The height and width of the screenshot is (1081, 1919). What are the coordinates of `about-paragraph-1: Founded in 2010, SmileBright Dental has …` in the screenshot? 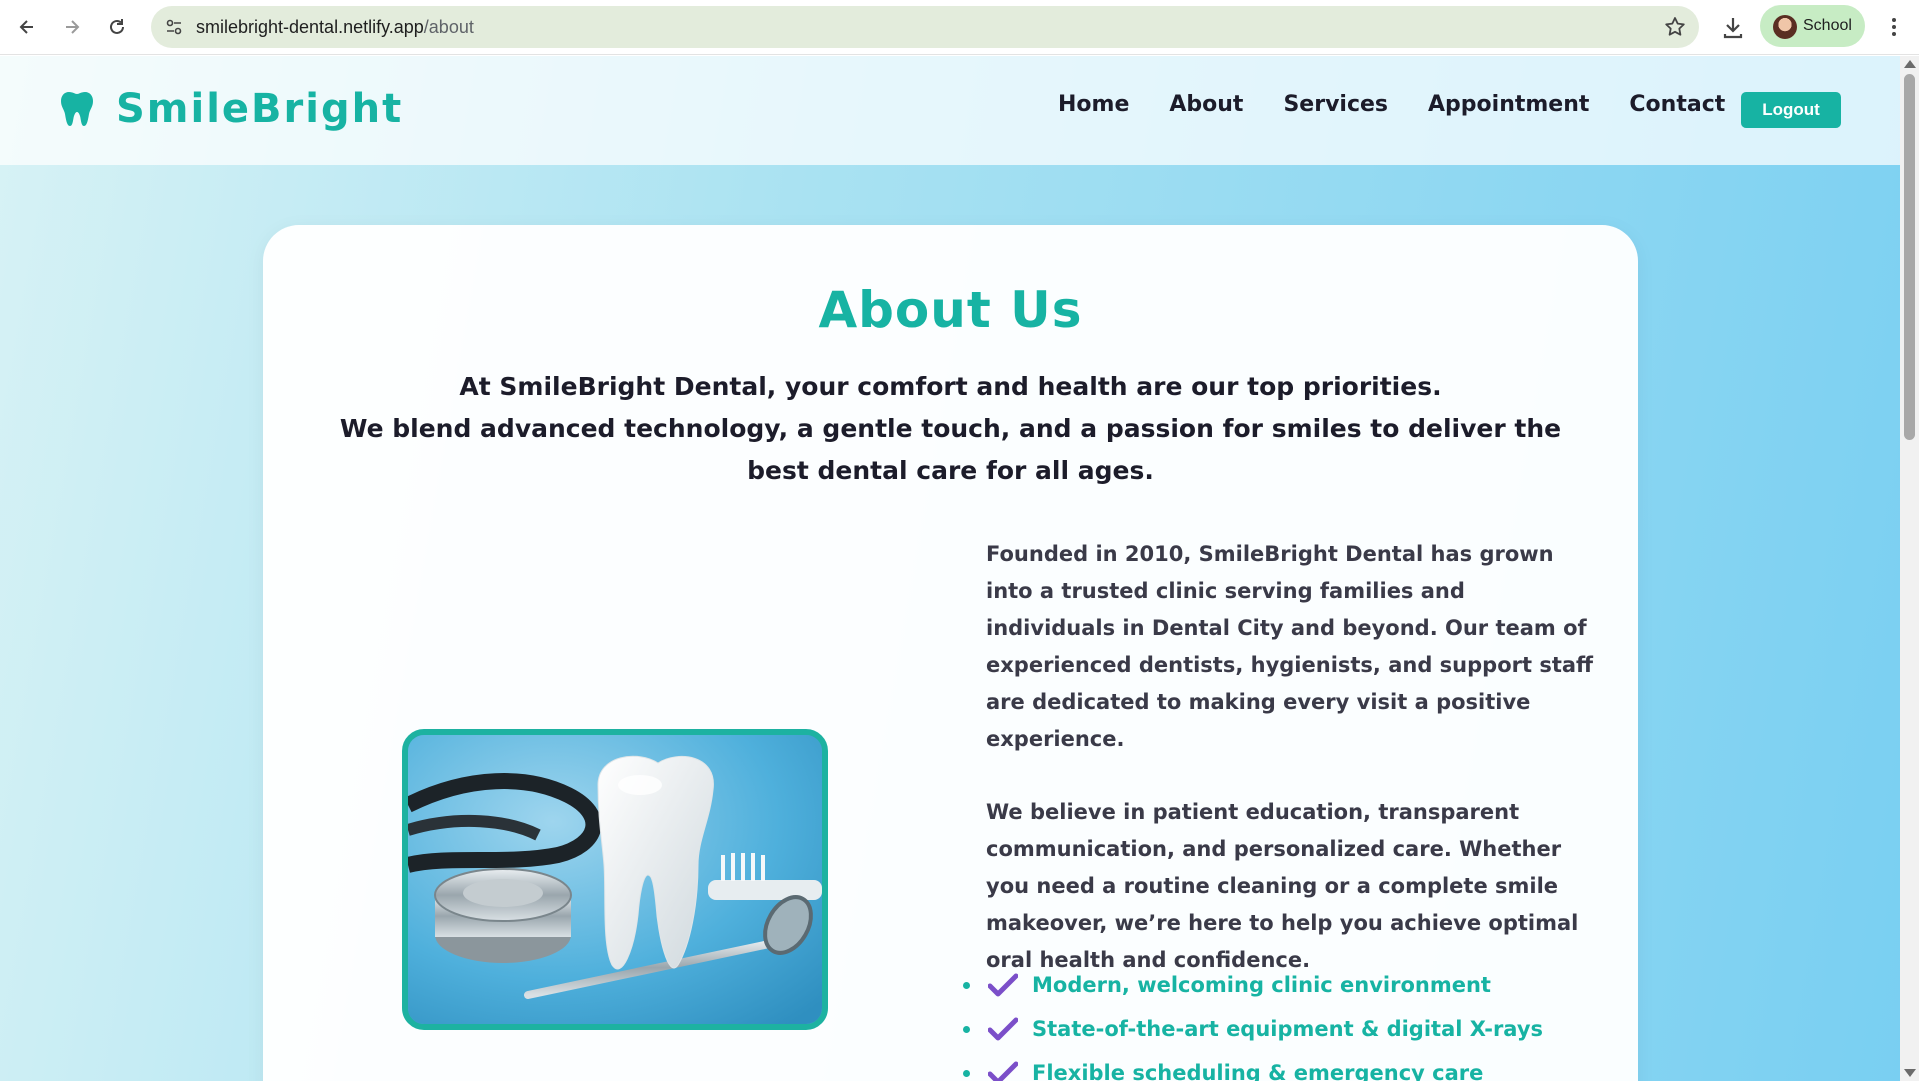 It's located at (1290, 646).